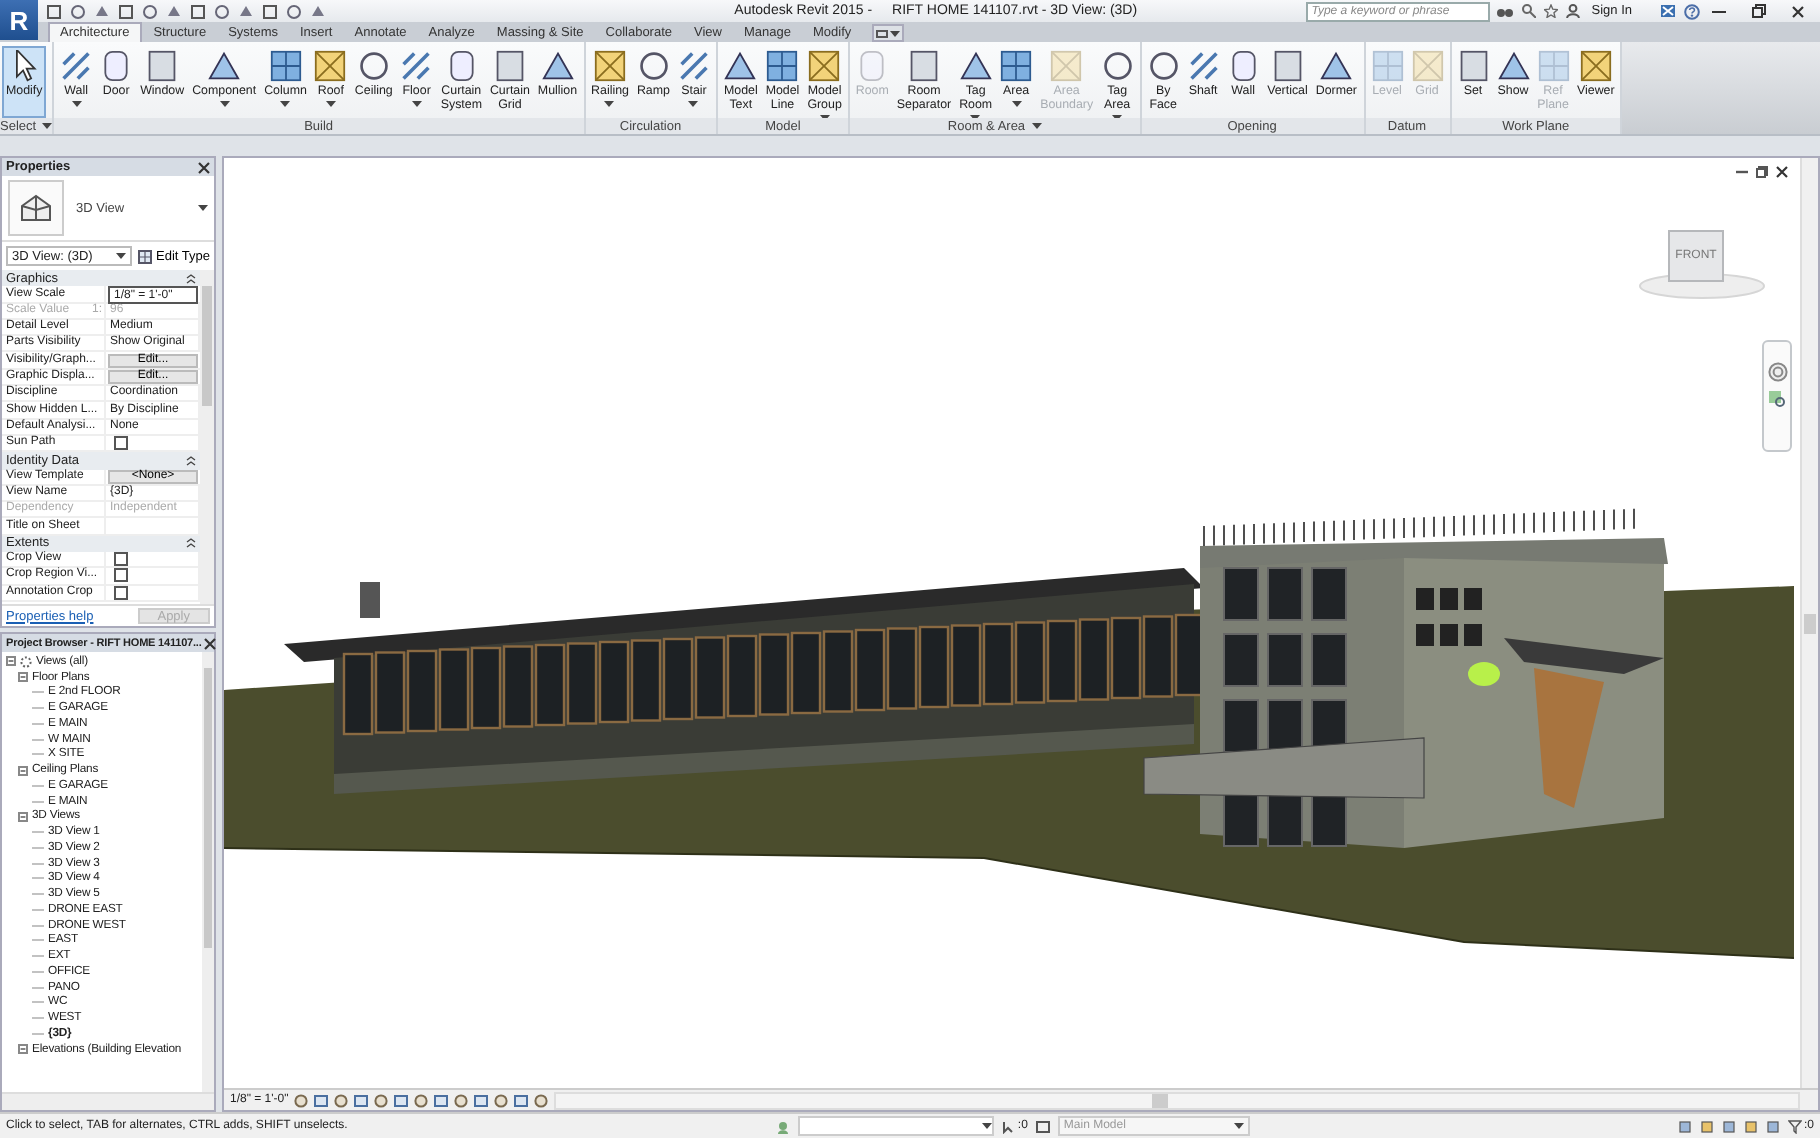 The width and height of the screenshot is (1820, 1138). I want to click on design-options-icon, so click(1042, 1126).